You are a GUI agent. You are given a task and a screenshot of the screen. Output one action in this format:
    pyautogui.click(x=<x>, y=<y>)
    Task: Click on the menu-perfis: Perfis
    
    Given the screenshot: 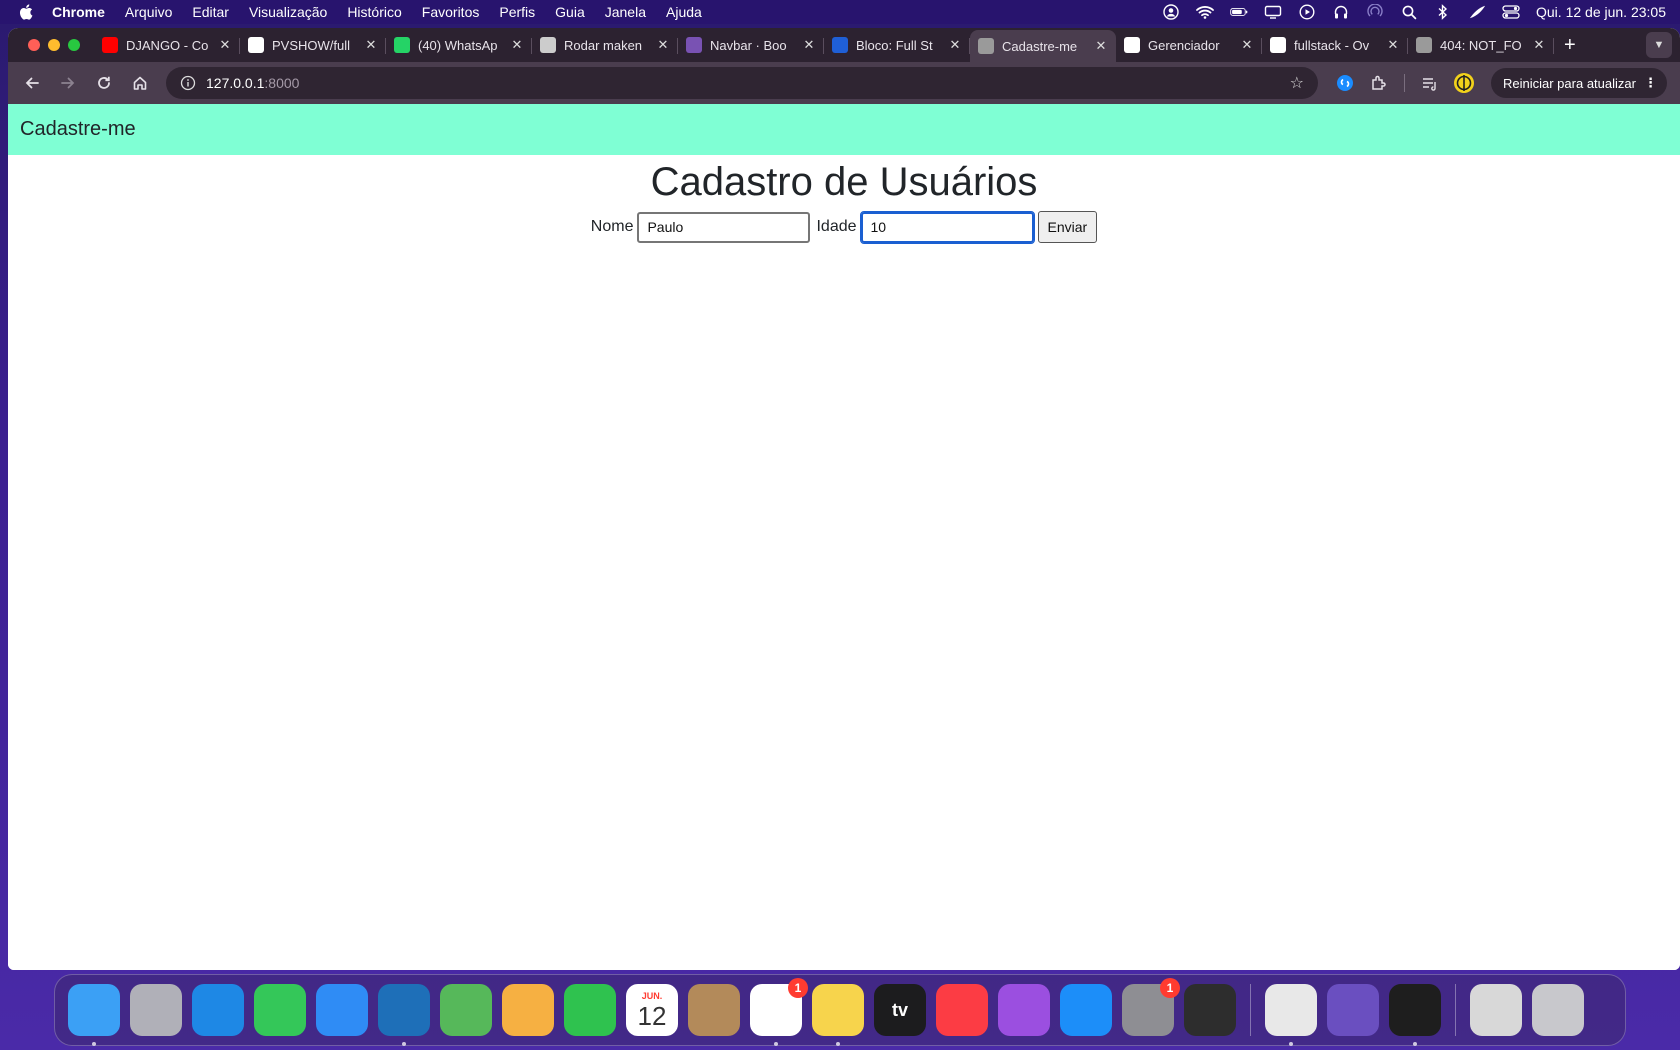 What is the action you would take?
    pyautogui.click(x=517, y=12)
    